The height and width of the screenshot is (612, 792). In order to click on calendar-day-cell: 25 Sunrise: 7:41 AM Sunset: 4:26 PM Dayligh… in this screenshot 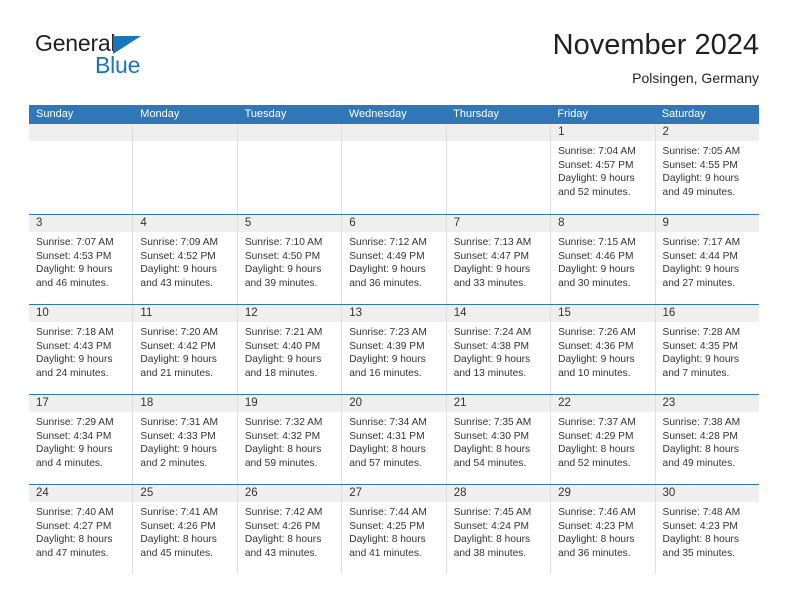, I will do `click(185, 529)`.